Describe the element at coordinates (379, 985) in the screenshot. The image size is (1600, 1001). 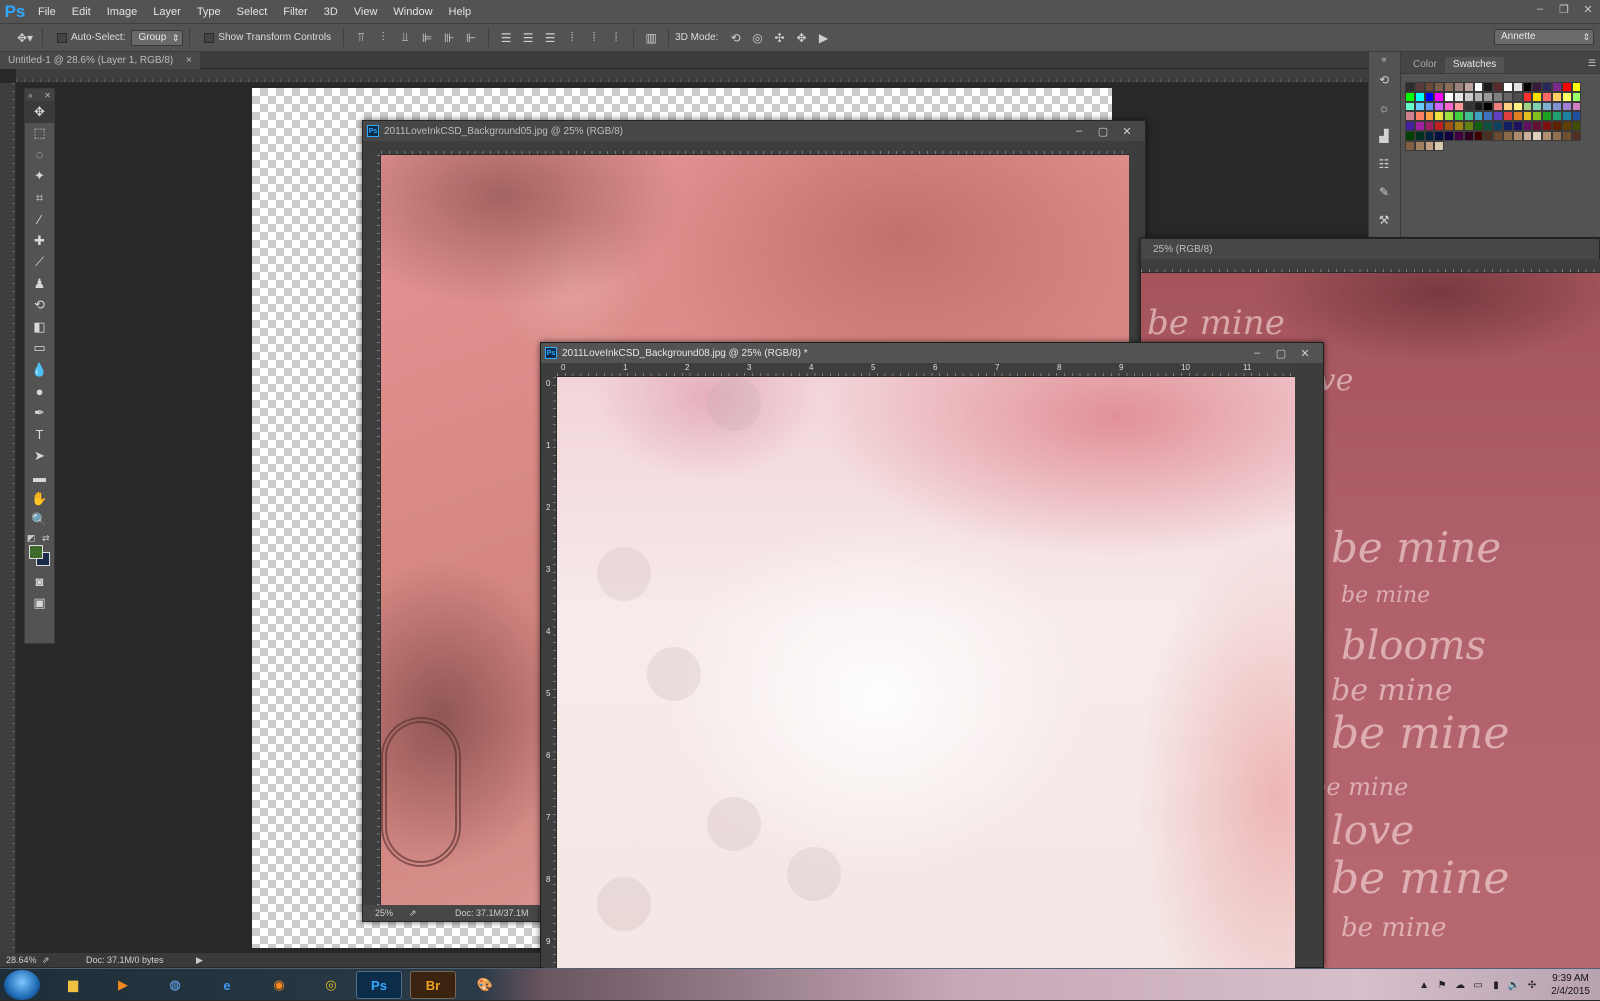
I see `photoshop-taskbar-icon: Ps` at that location.